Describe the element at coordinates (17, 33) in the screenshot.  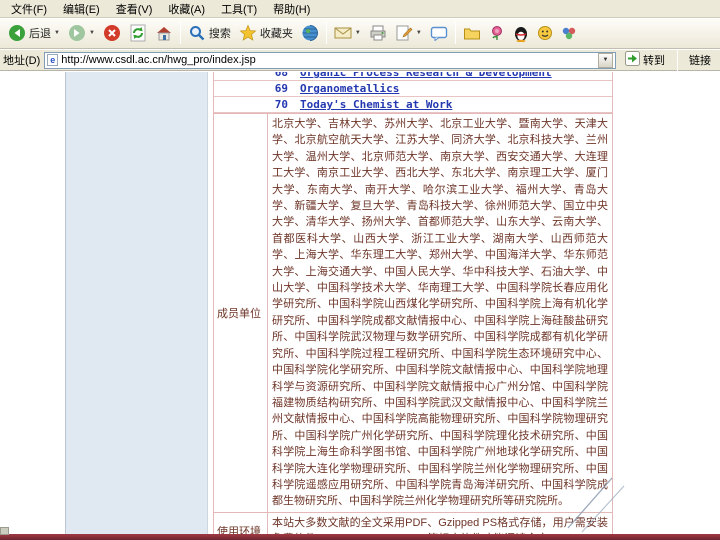
I see `back-icon` at that location.